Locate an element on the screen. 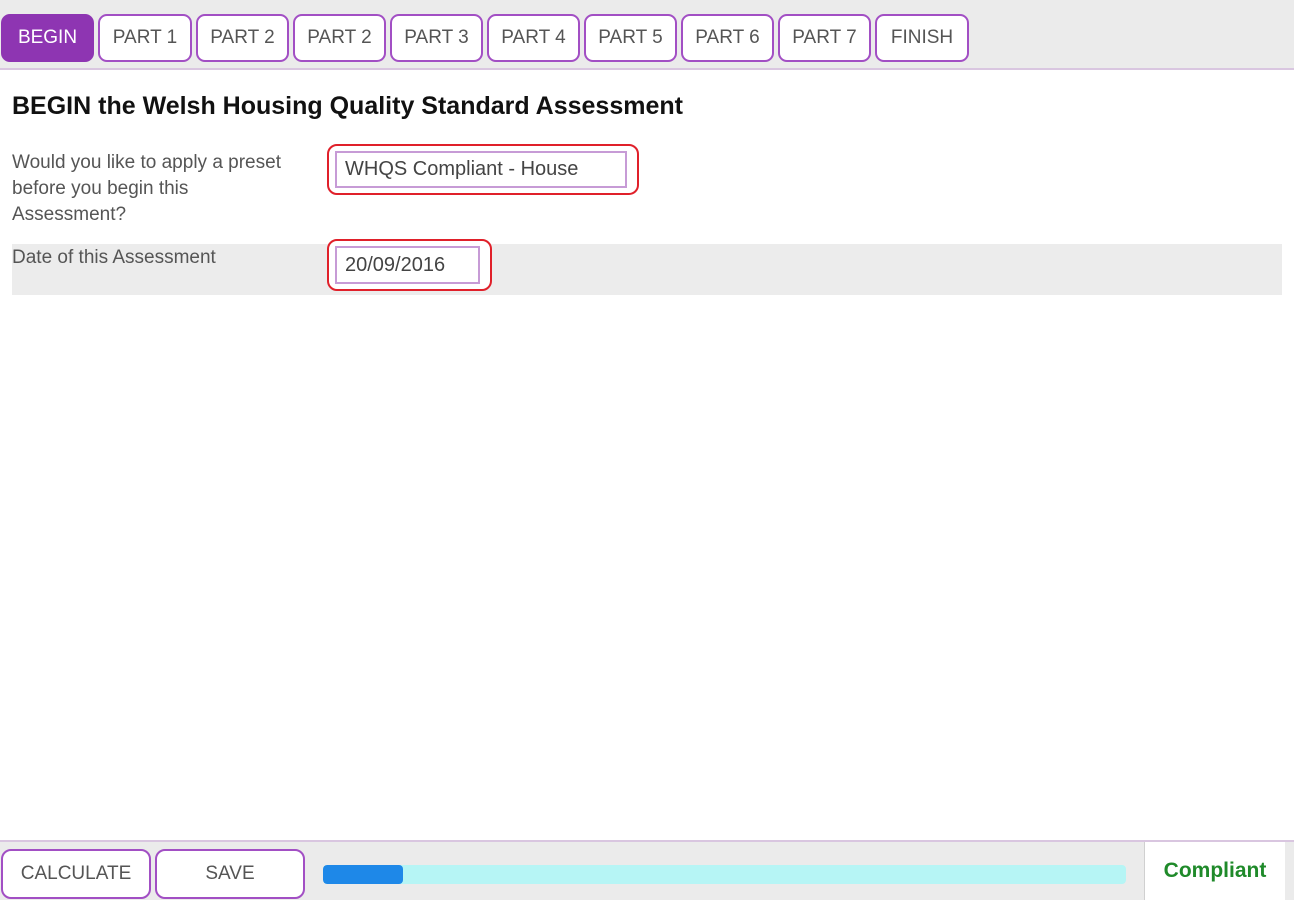  tab-part-6: PART 6 is located at coordinates (727, 38).